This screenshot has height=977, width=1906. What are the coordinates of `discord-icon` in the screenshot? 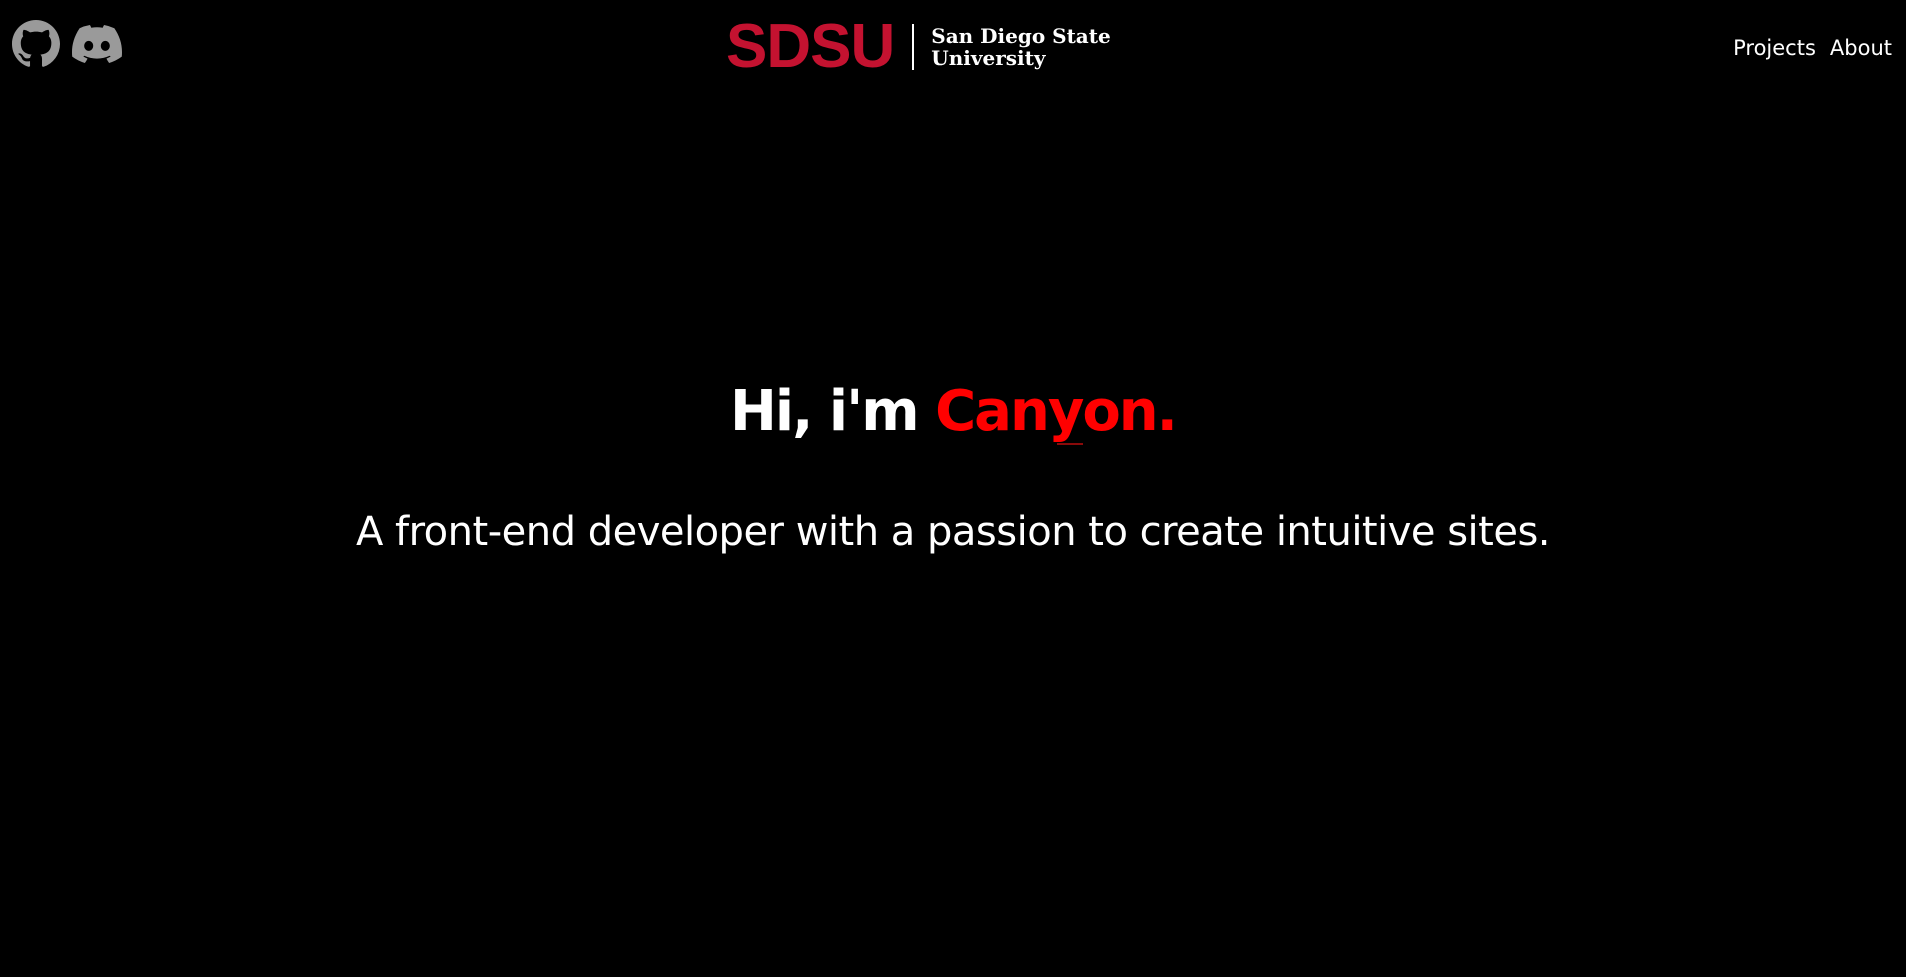 It's located at (97, 44).